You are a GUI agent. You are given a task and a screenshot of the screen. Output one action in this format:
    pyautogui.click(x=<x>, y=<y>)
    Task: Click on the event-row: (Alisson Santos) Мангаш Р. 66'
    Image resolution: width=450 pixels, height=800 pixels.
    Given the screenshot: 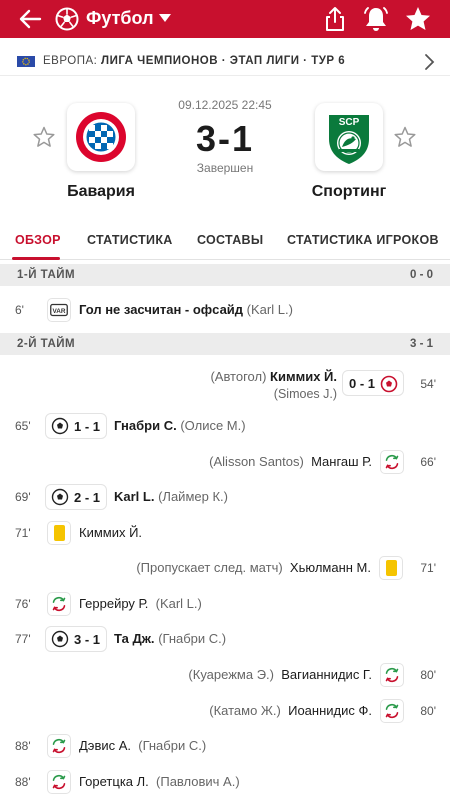 What is the action you would take?
    pyautogui.click(x=225, y=462)
    